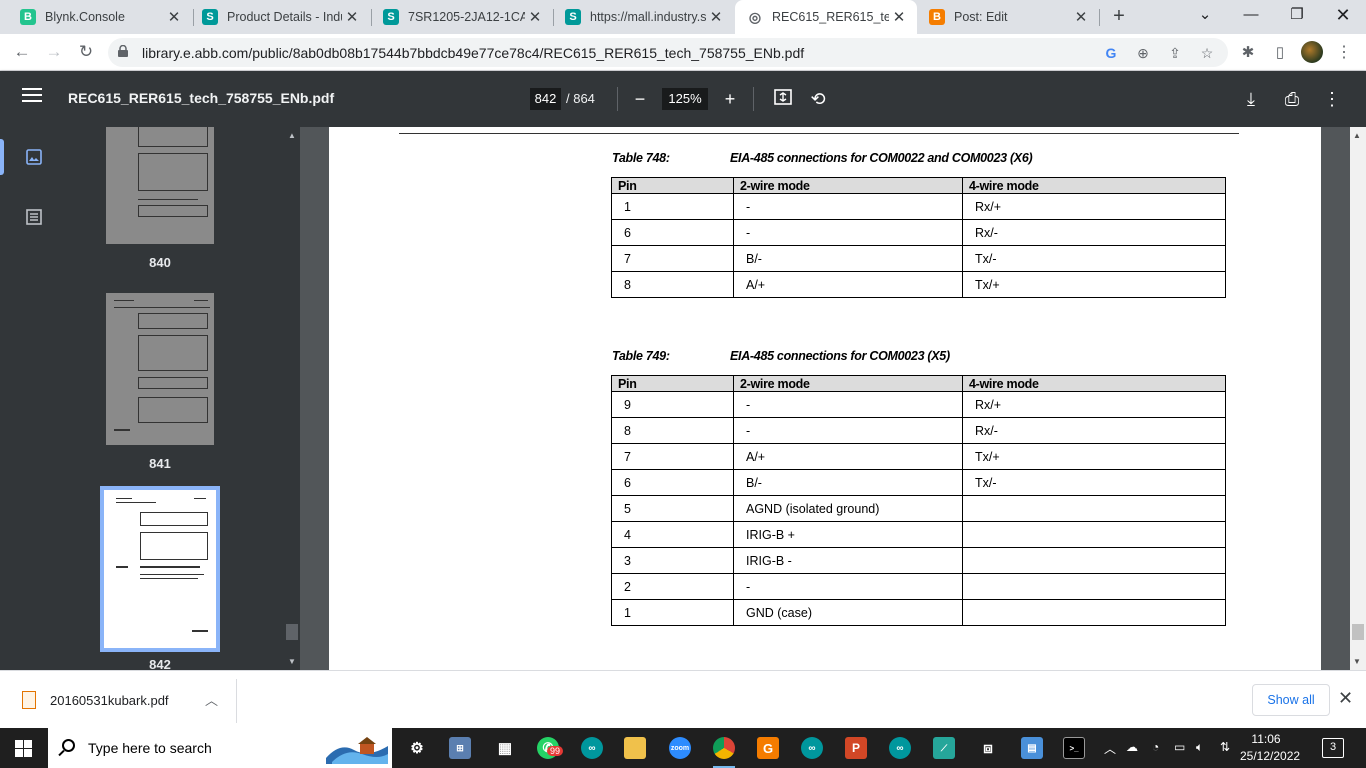  I want to click on table-row: 2 -, so click(918, 586).